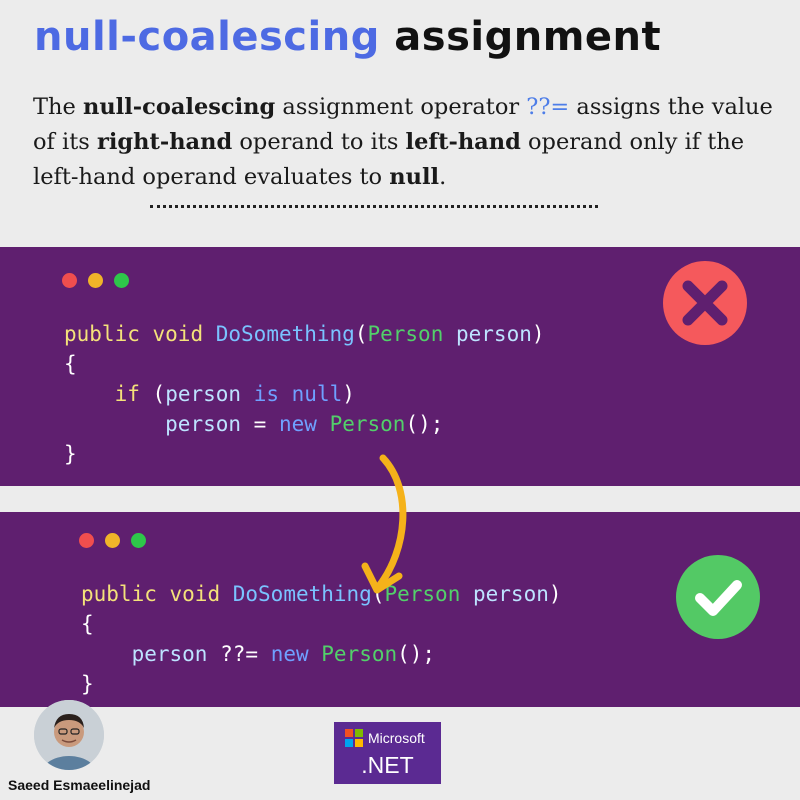 The image size is (800, 800). I want to click on desc-text: ., so click(443, 177).